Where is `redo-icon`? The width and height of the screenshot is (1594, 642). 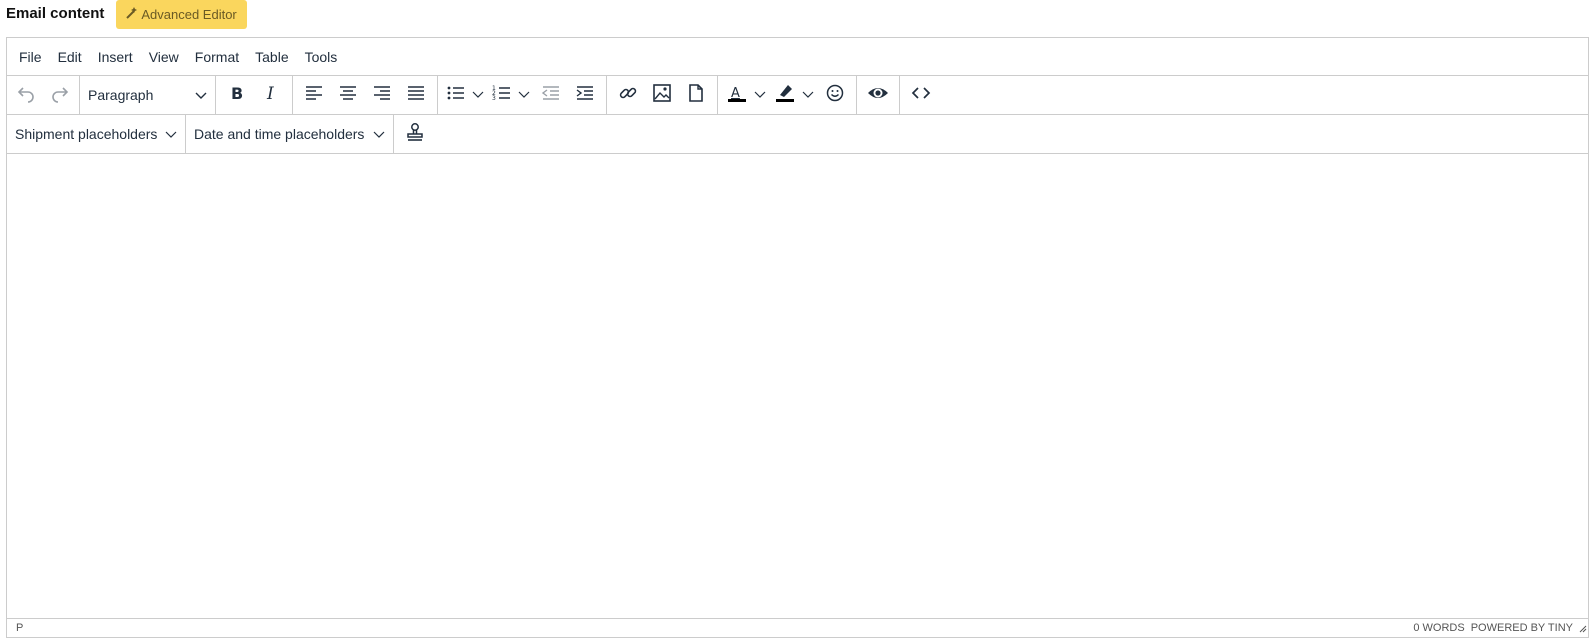
redo-icon is located at coordinates (60, 95).